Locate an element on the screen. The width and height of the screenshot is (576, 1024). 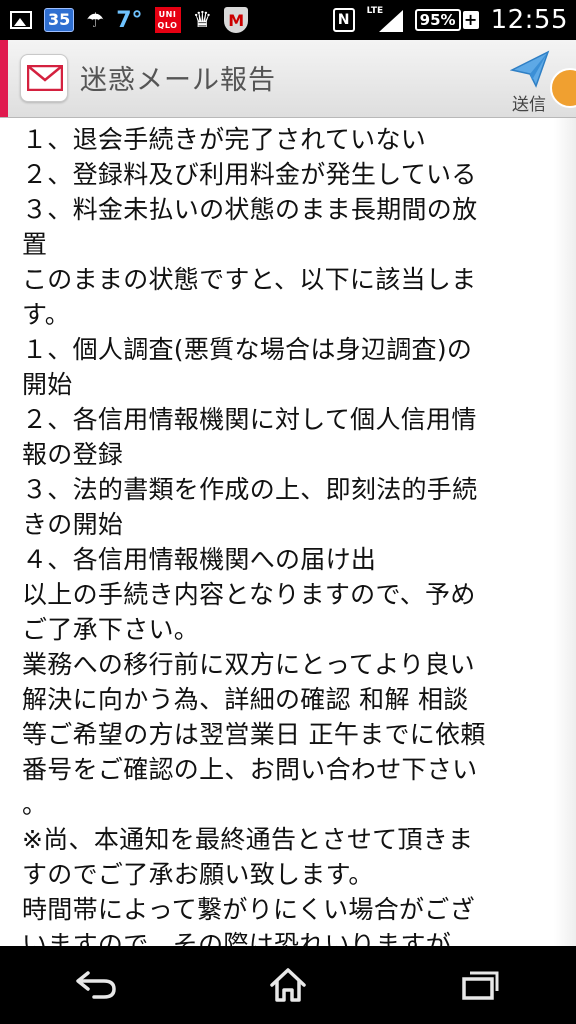
temperature-badge-icon: 35 is located at coordinates (59, 20).